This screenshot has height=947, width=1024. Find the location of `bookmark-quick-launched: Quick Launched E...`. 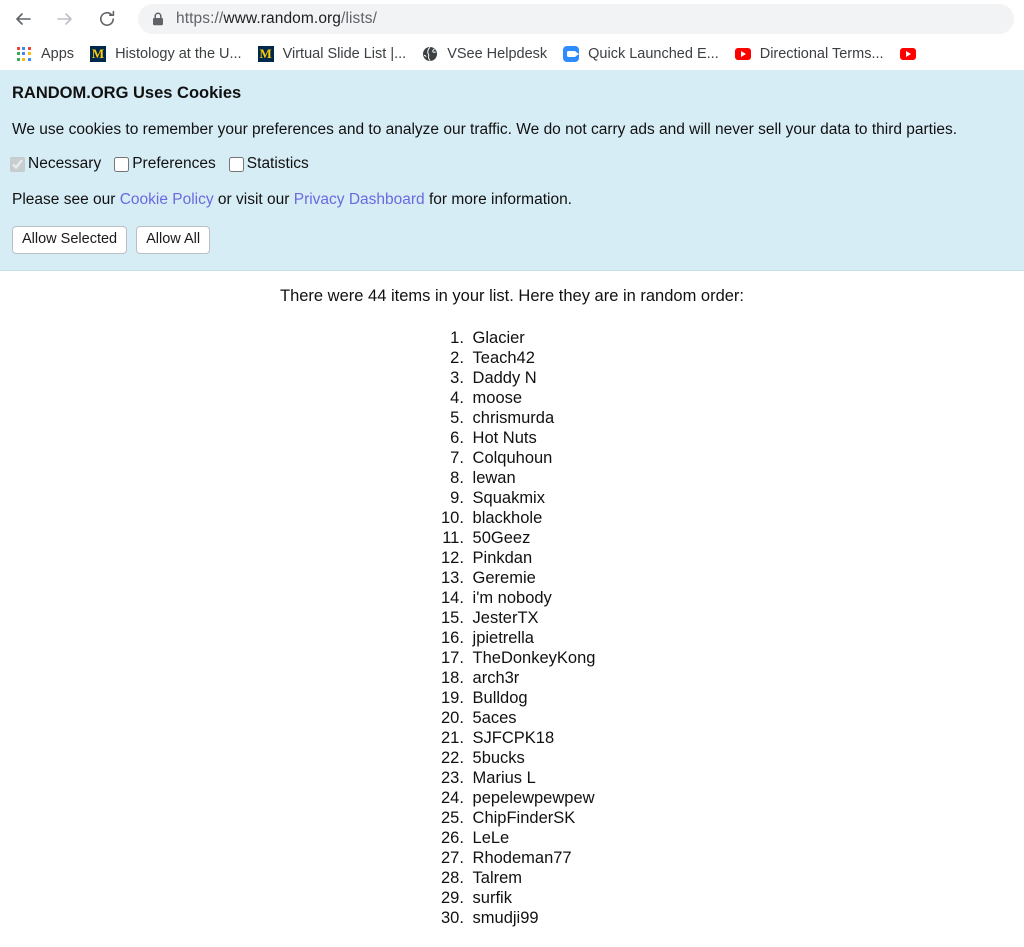

bookmark-quick-launched: Quick Launched E... is located at coordinates (641, 54).